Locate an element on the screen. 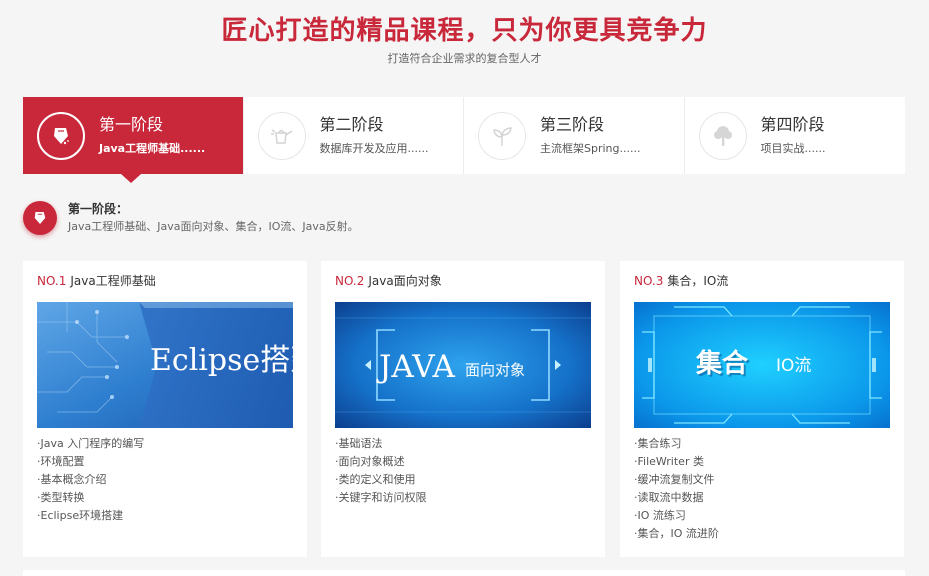 The image size is (929, 576). course-card-number: NO.3 is located at coordinates (649, 281).